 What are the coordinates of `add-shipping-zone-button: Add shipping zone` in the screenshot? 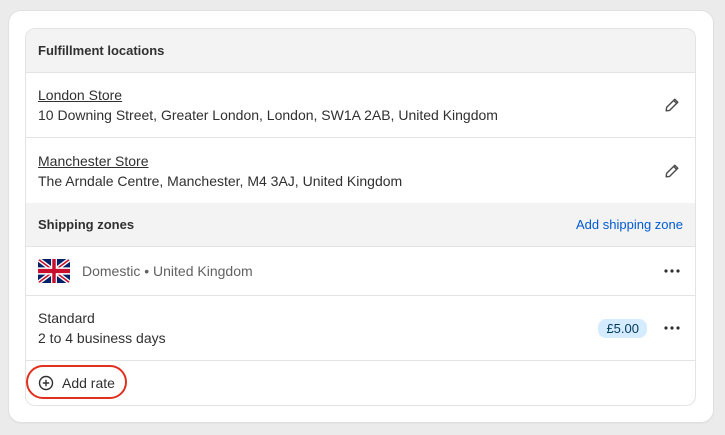 It's located at (629, 224).